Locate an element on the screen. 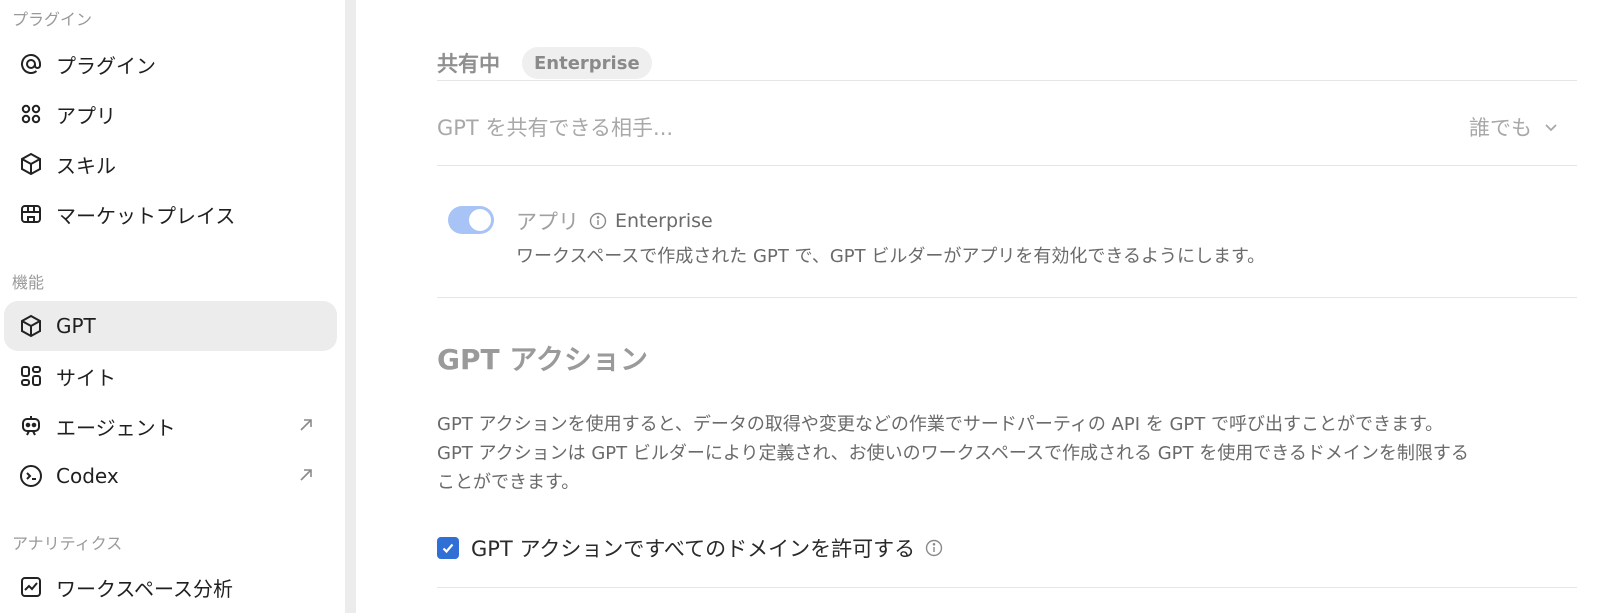 This screenshot has width=1600, height=613. store-icon is located at coordinates (31, 214).